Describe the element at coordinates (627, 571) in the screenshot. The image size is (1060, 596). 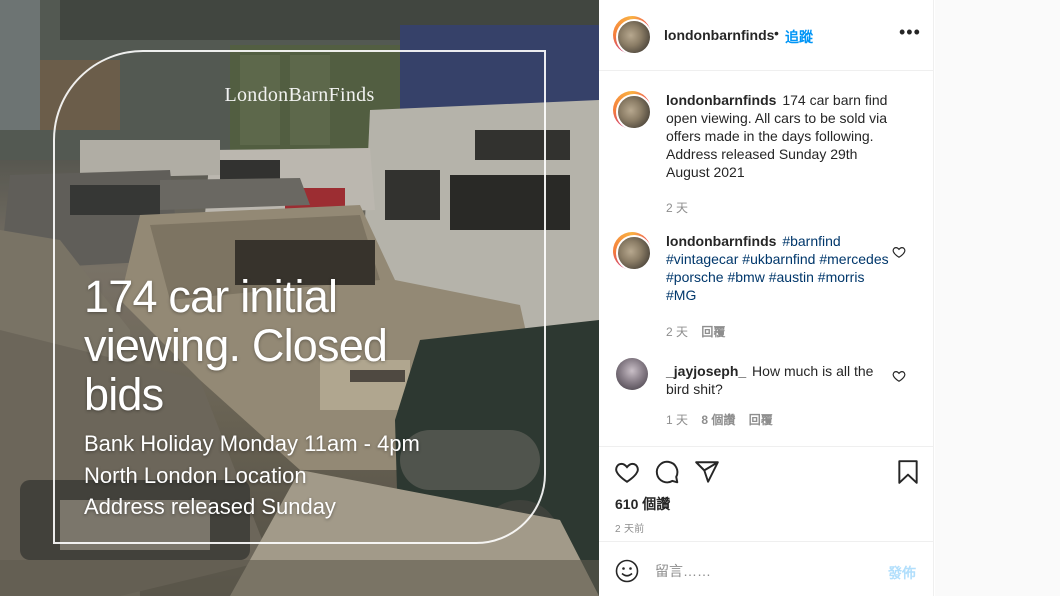
I see `emoji-icon` at that location.